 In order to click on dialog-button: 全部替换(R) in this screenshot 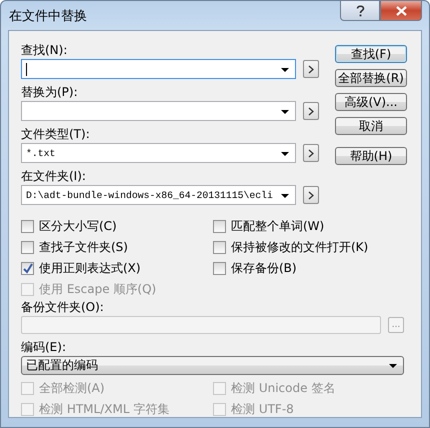, I will do `click(371, 78)`.